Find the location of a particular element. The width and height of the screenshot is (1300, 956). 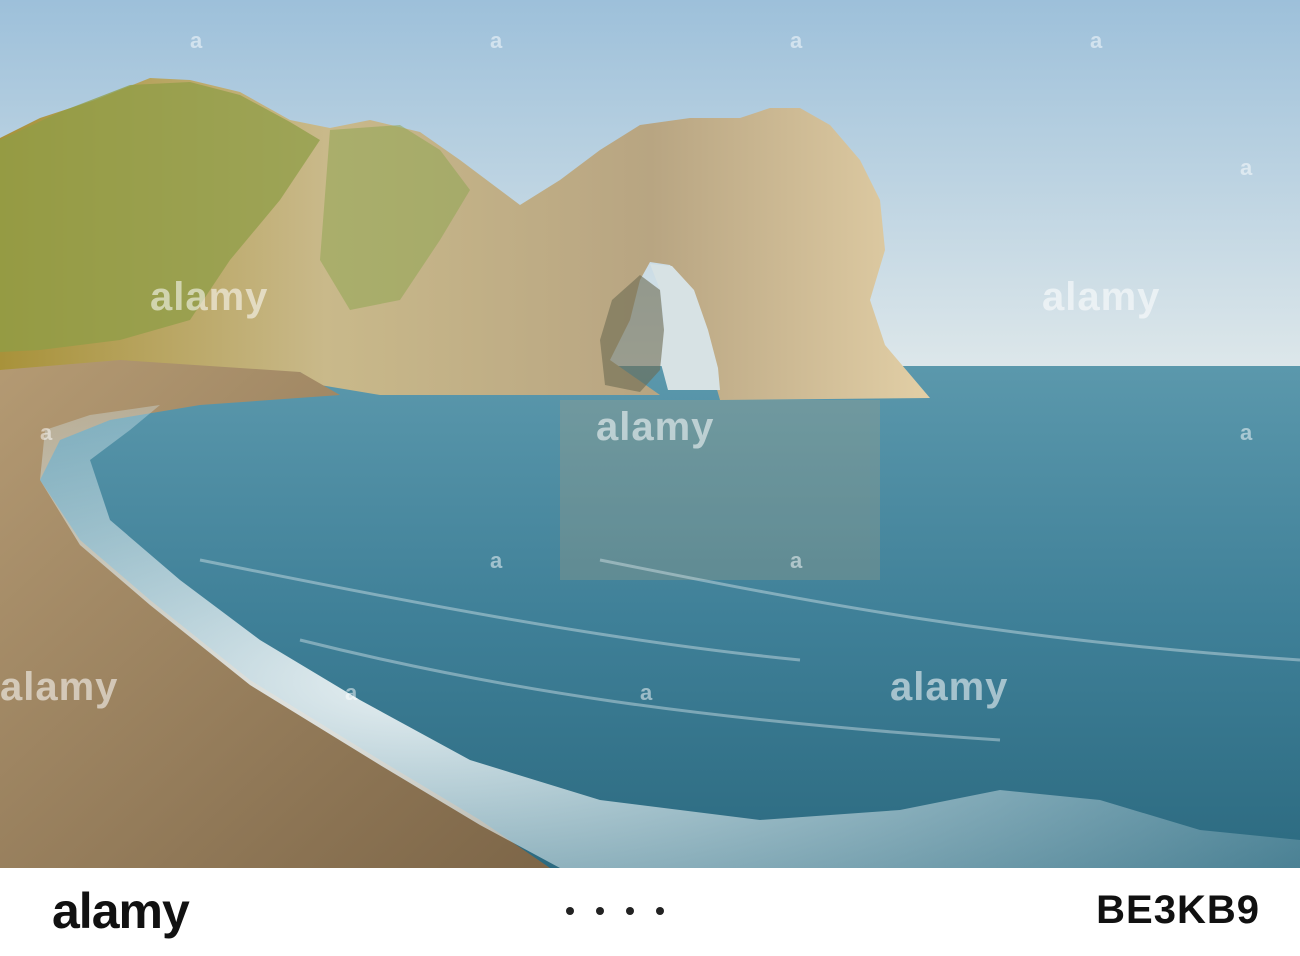

footer-bar: alamy BE3KB9 is located at coordinates (650, 912).